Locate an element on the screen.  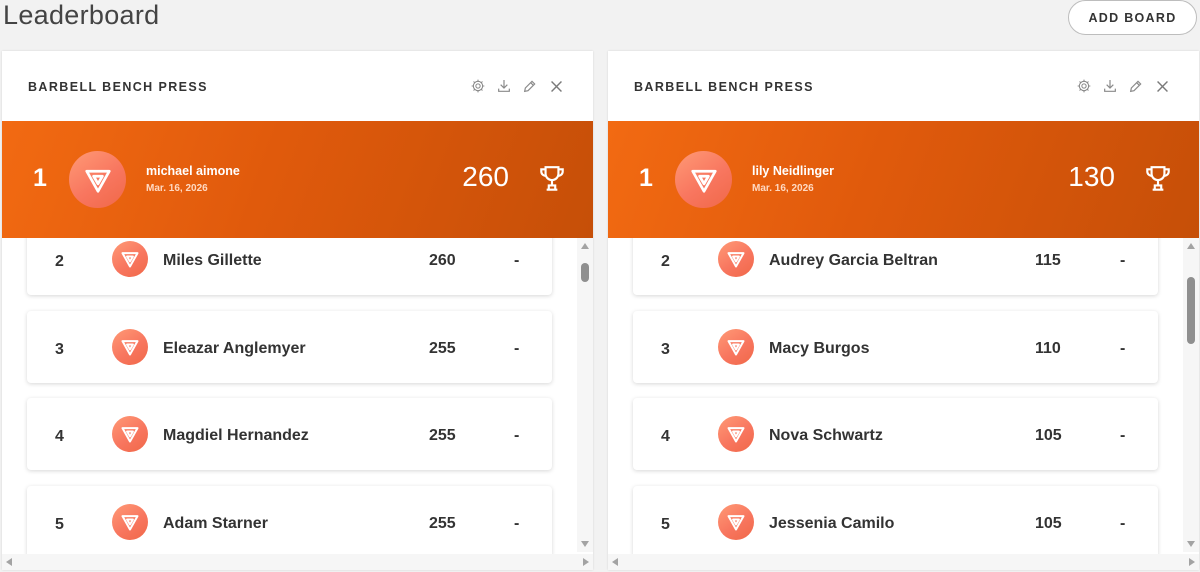
row-name: Eleazar Anglemyer is located at coordinates (234, 348).